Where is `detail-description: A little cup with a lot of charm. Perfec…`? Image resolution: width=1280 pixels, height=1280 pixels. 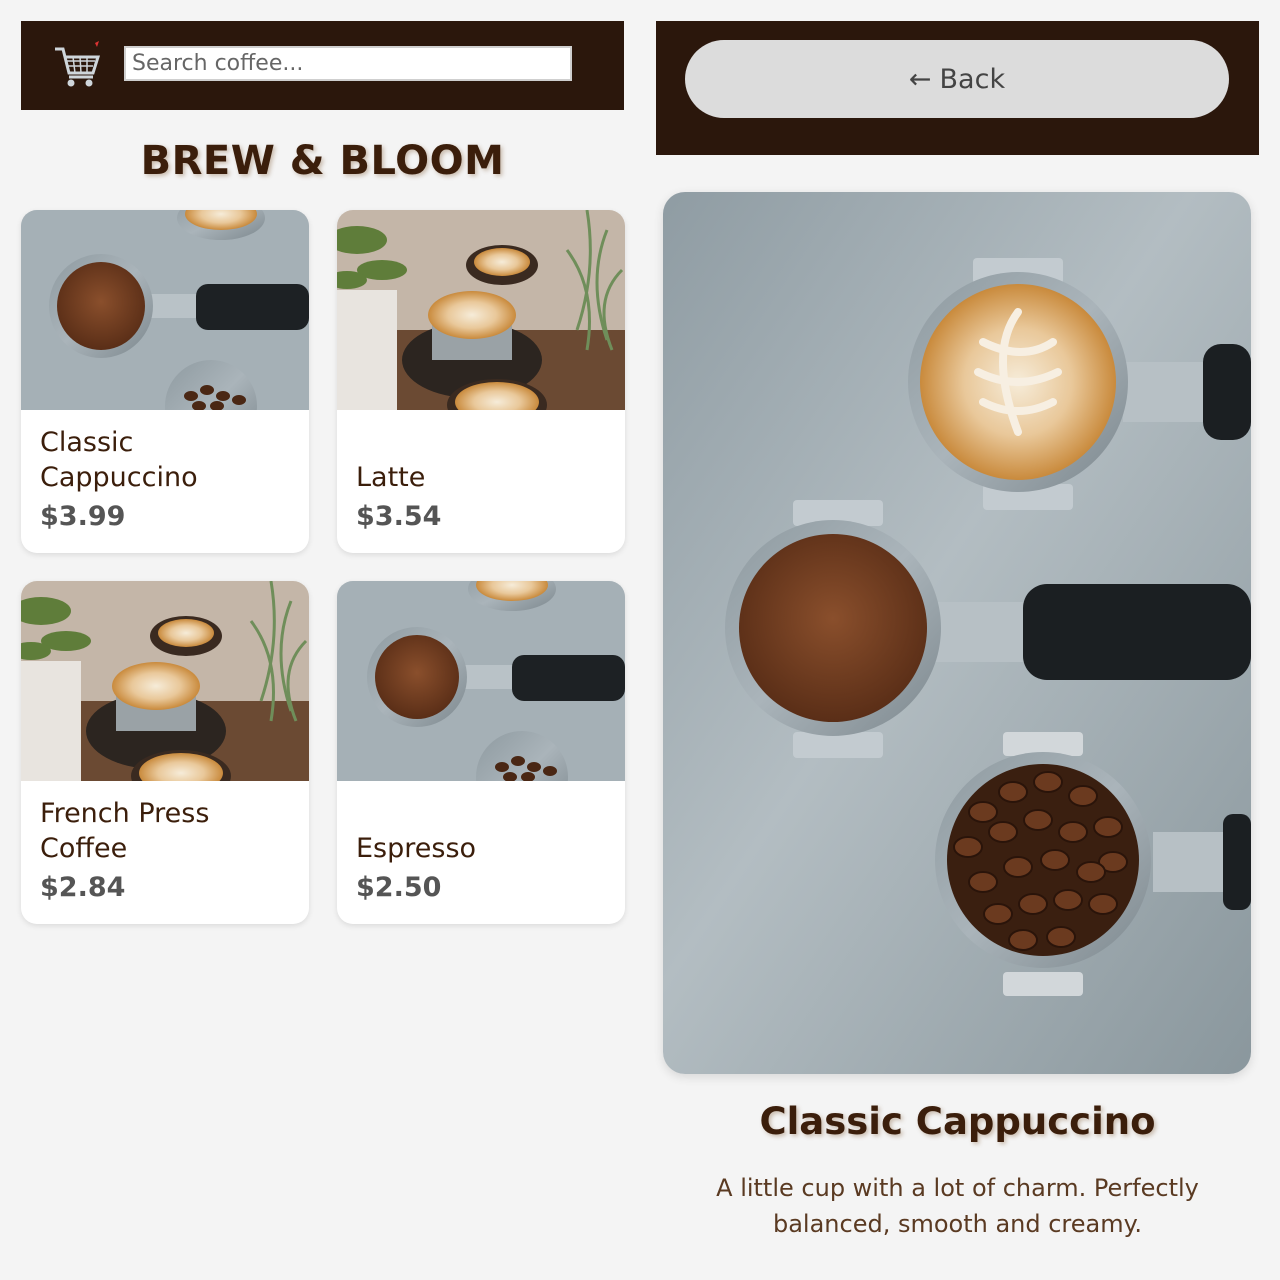
detail-description: A little cup with a lot of charm. Perfec… is located at coordinates (957, 1206).